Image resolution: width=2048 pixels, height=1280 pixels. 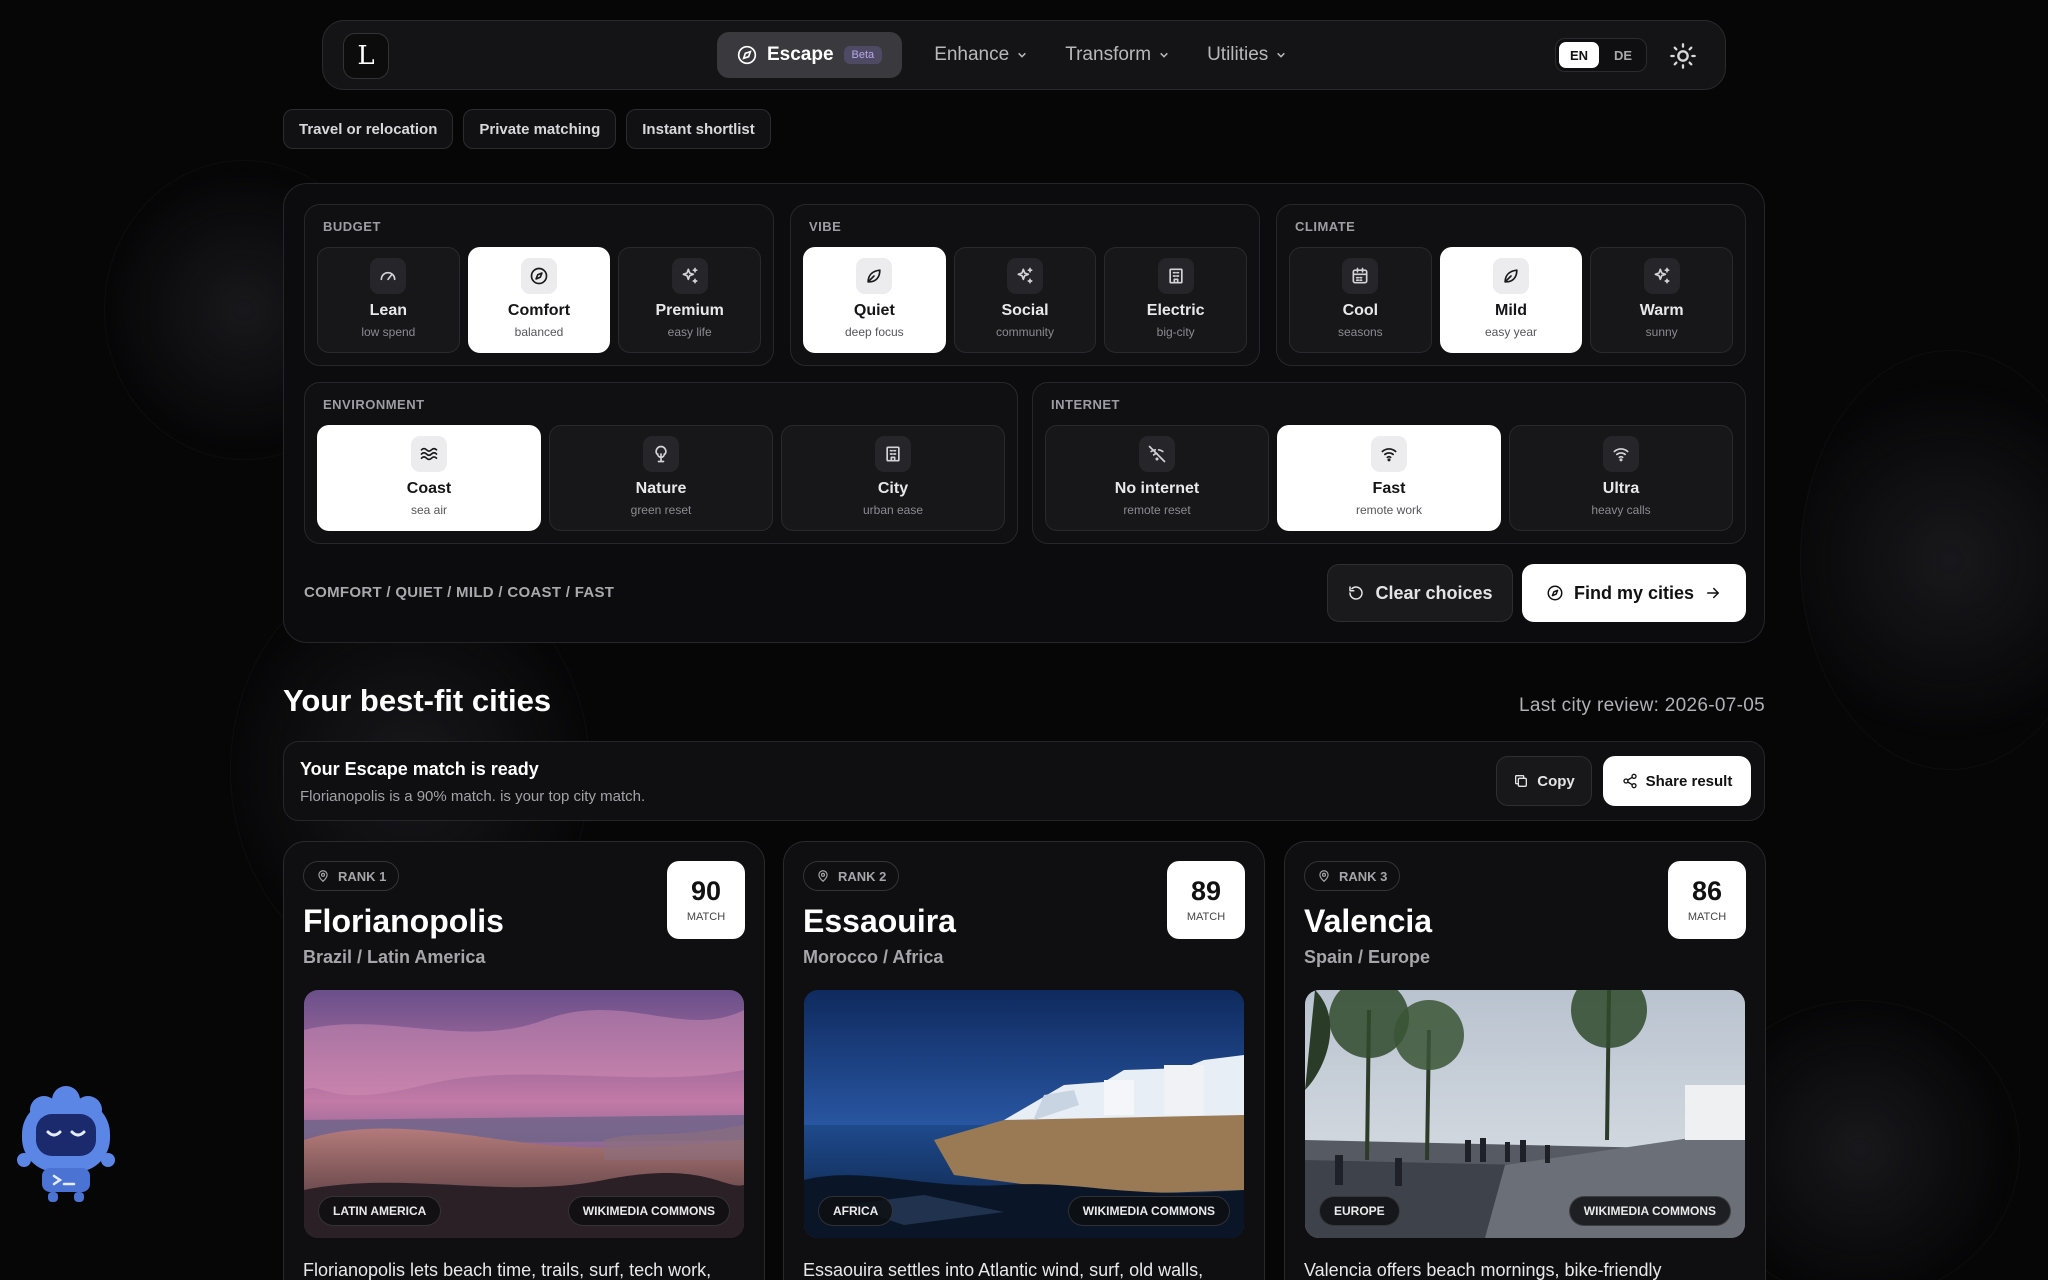 What do you see at coordinates (66, 1141) in the screenshot?
I see `robot-assistant-icon` at bounding box center [66, 1141].